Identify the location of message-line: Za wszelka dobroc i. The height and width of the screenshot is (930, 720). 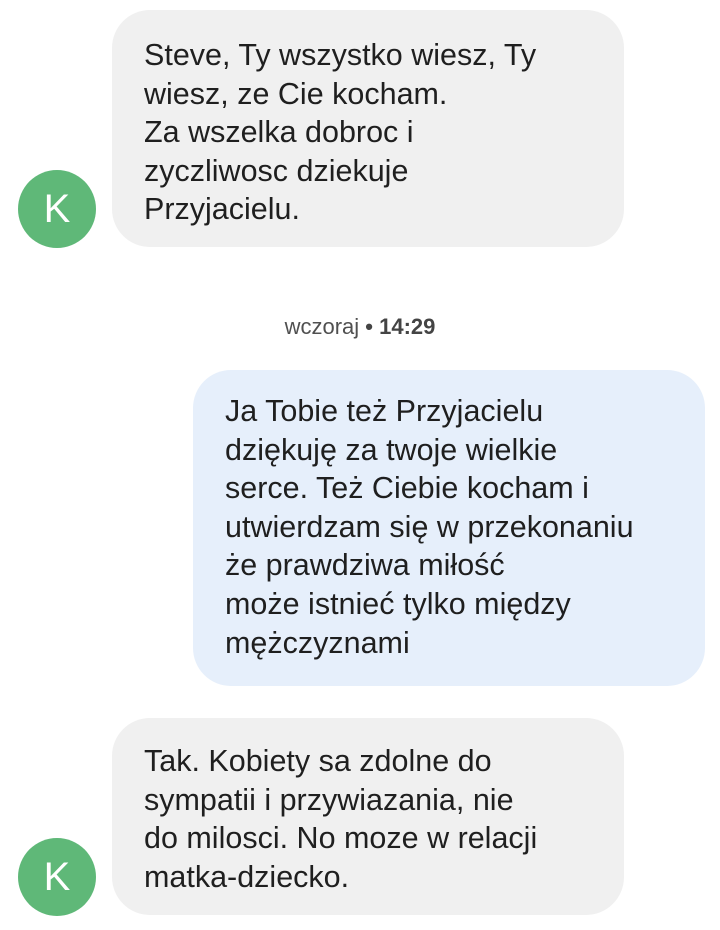
(279, 132).